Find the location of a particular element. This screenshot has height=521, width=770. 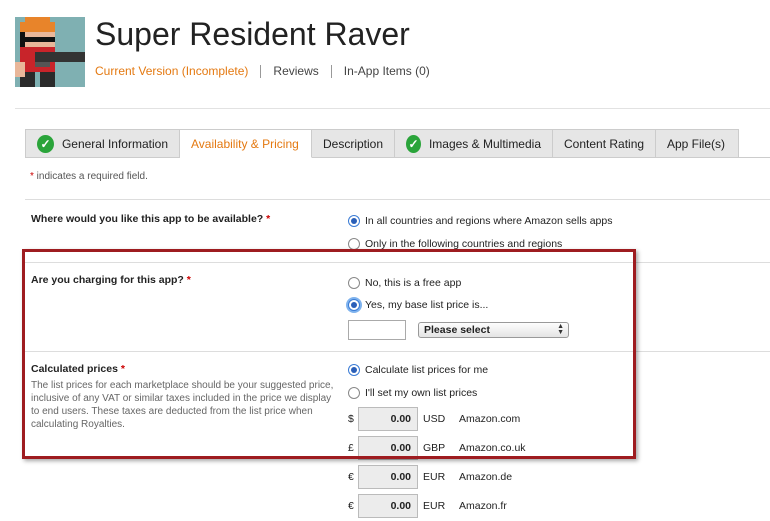

current-version-link: Current Version (Incomplete) is located at coordinates (171, 71).